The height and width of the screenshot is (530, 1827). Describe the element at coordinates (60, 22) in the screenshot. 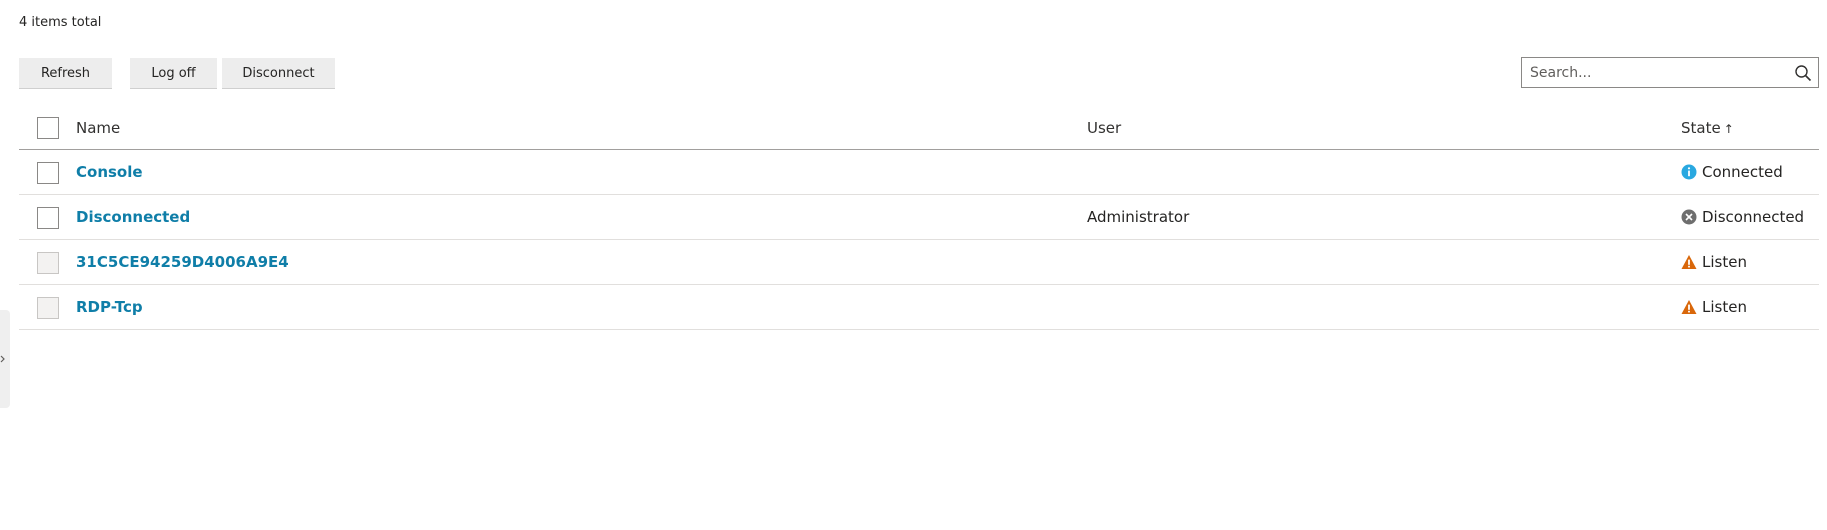

I see `item-count: 4 items total` at that location.